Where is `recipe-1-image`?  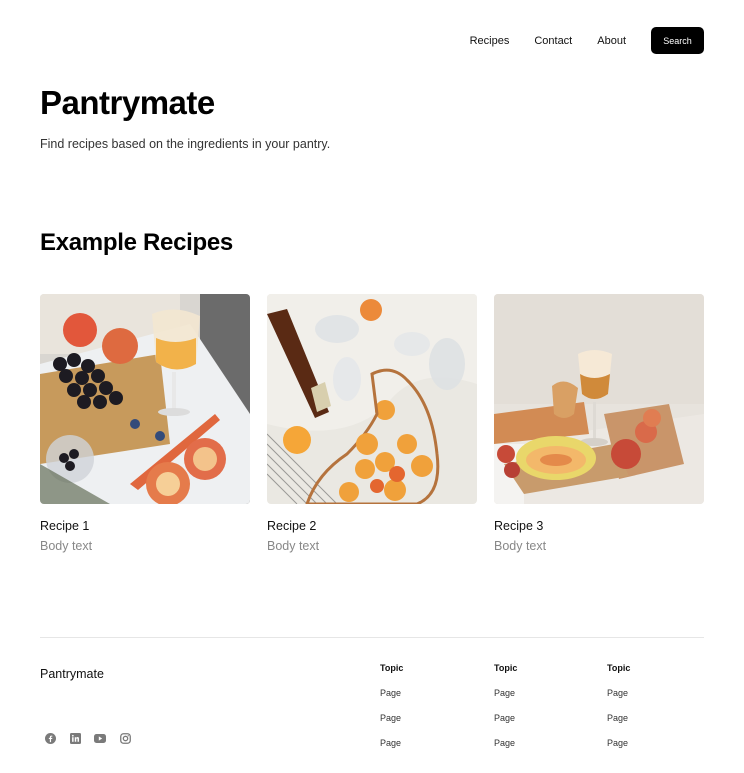 recipe-1-image is located at coordinates (145, 399).